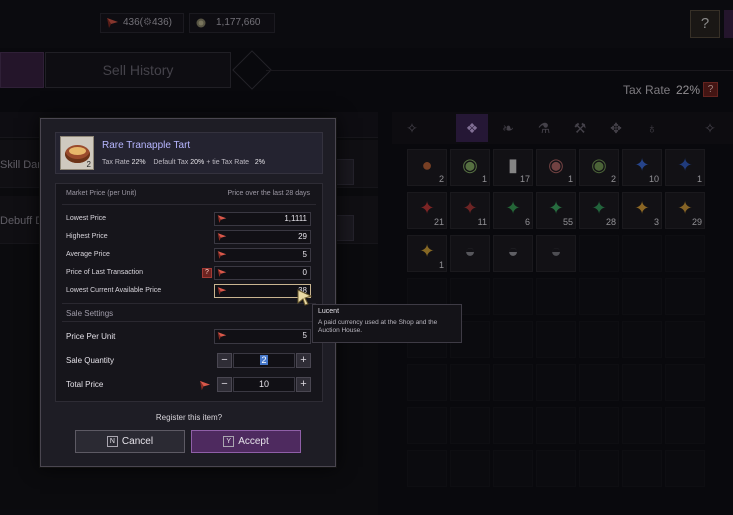  Describe the element at coordinates (269, 193) in the screenshot. I see `market-price-period: Price over the last 28 days` at that location.